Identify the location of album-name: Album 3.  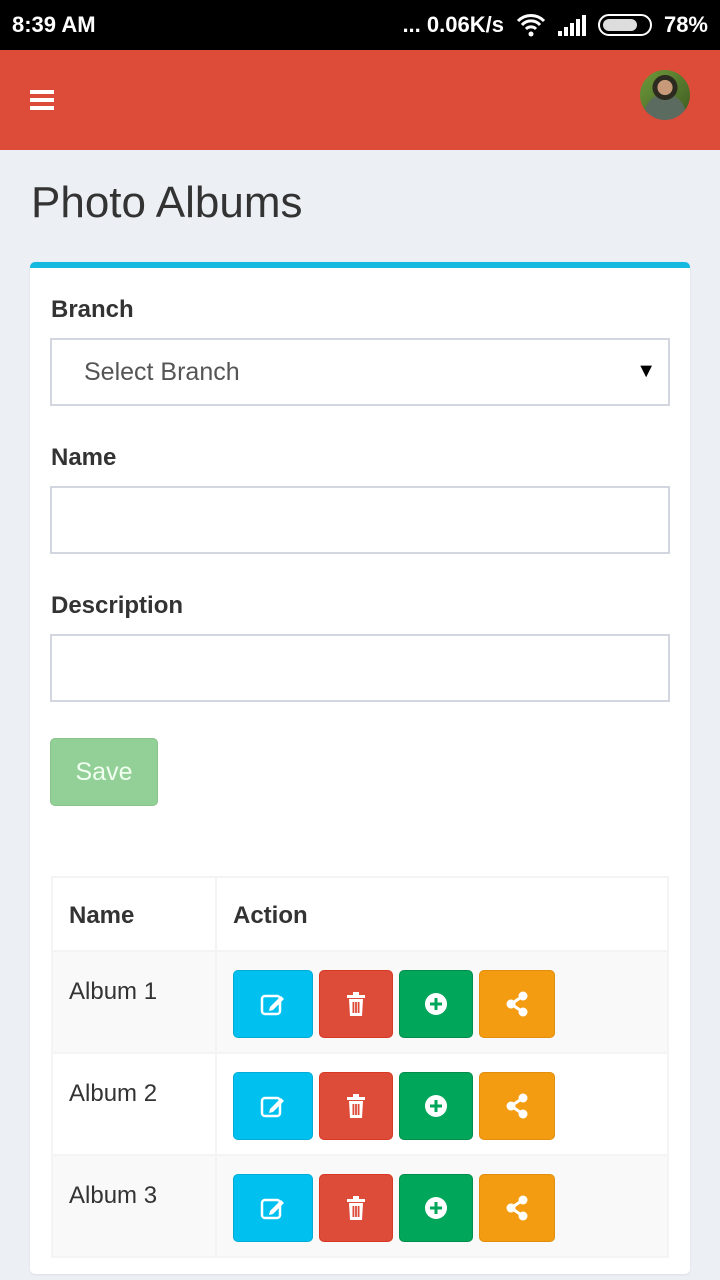
(134, 1206).